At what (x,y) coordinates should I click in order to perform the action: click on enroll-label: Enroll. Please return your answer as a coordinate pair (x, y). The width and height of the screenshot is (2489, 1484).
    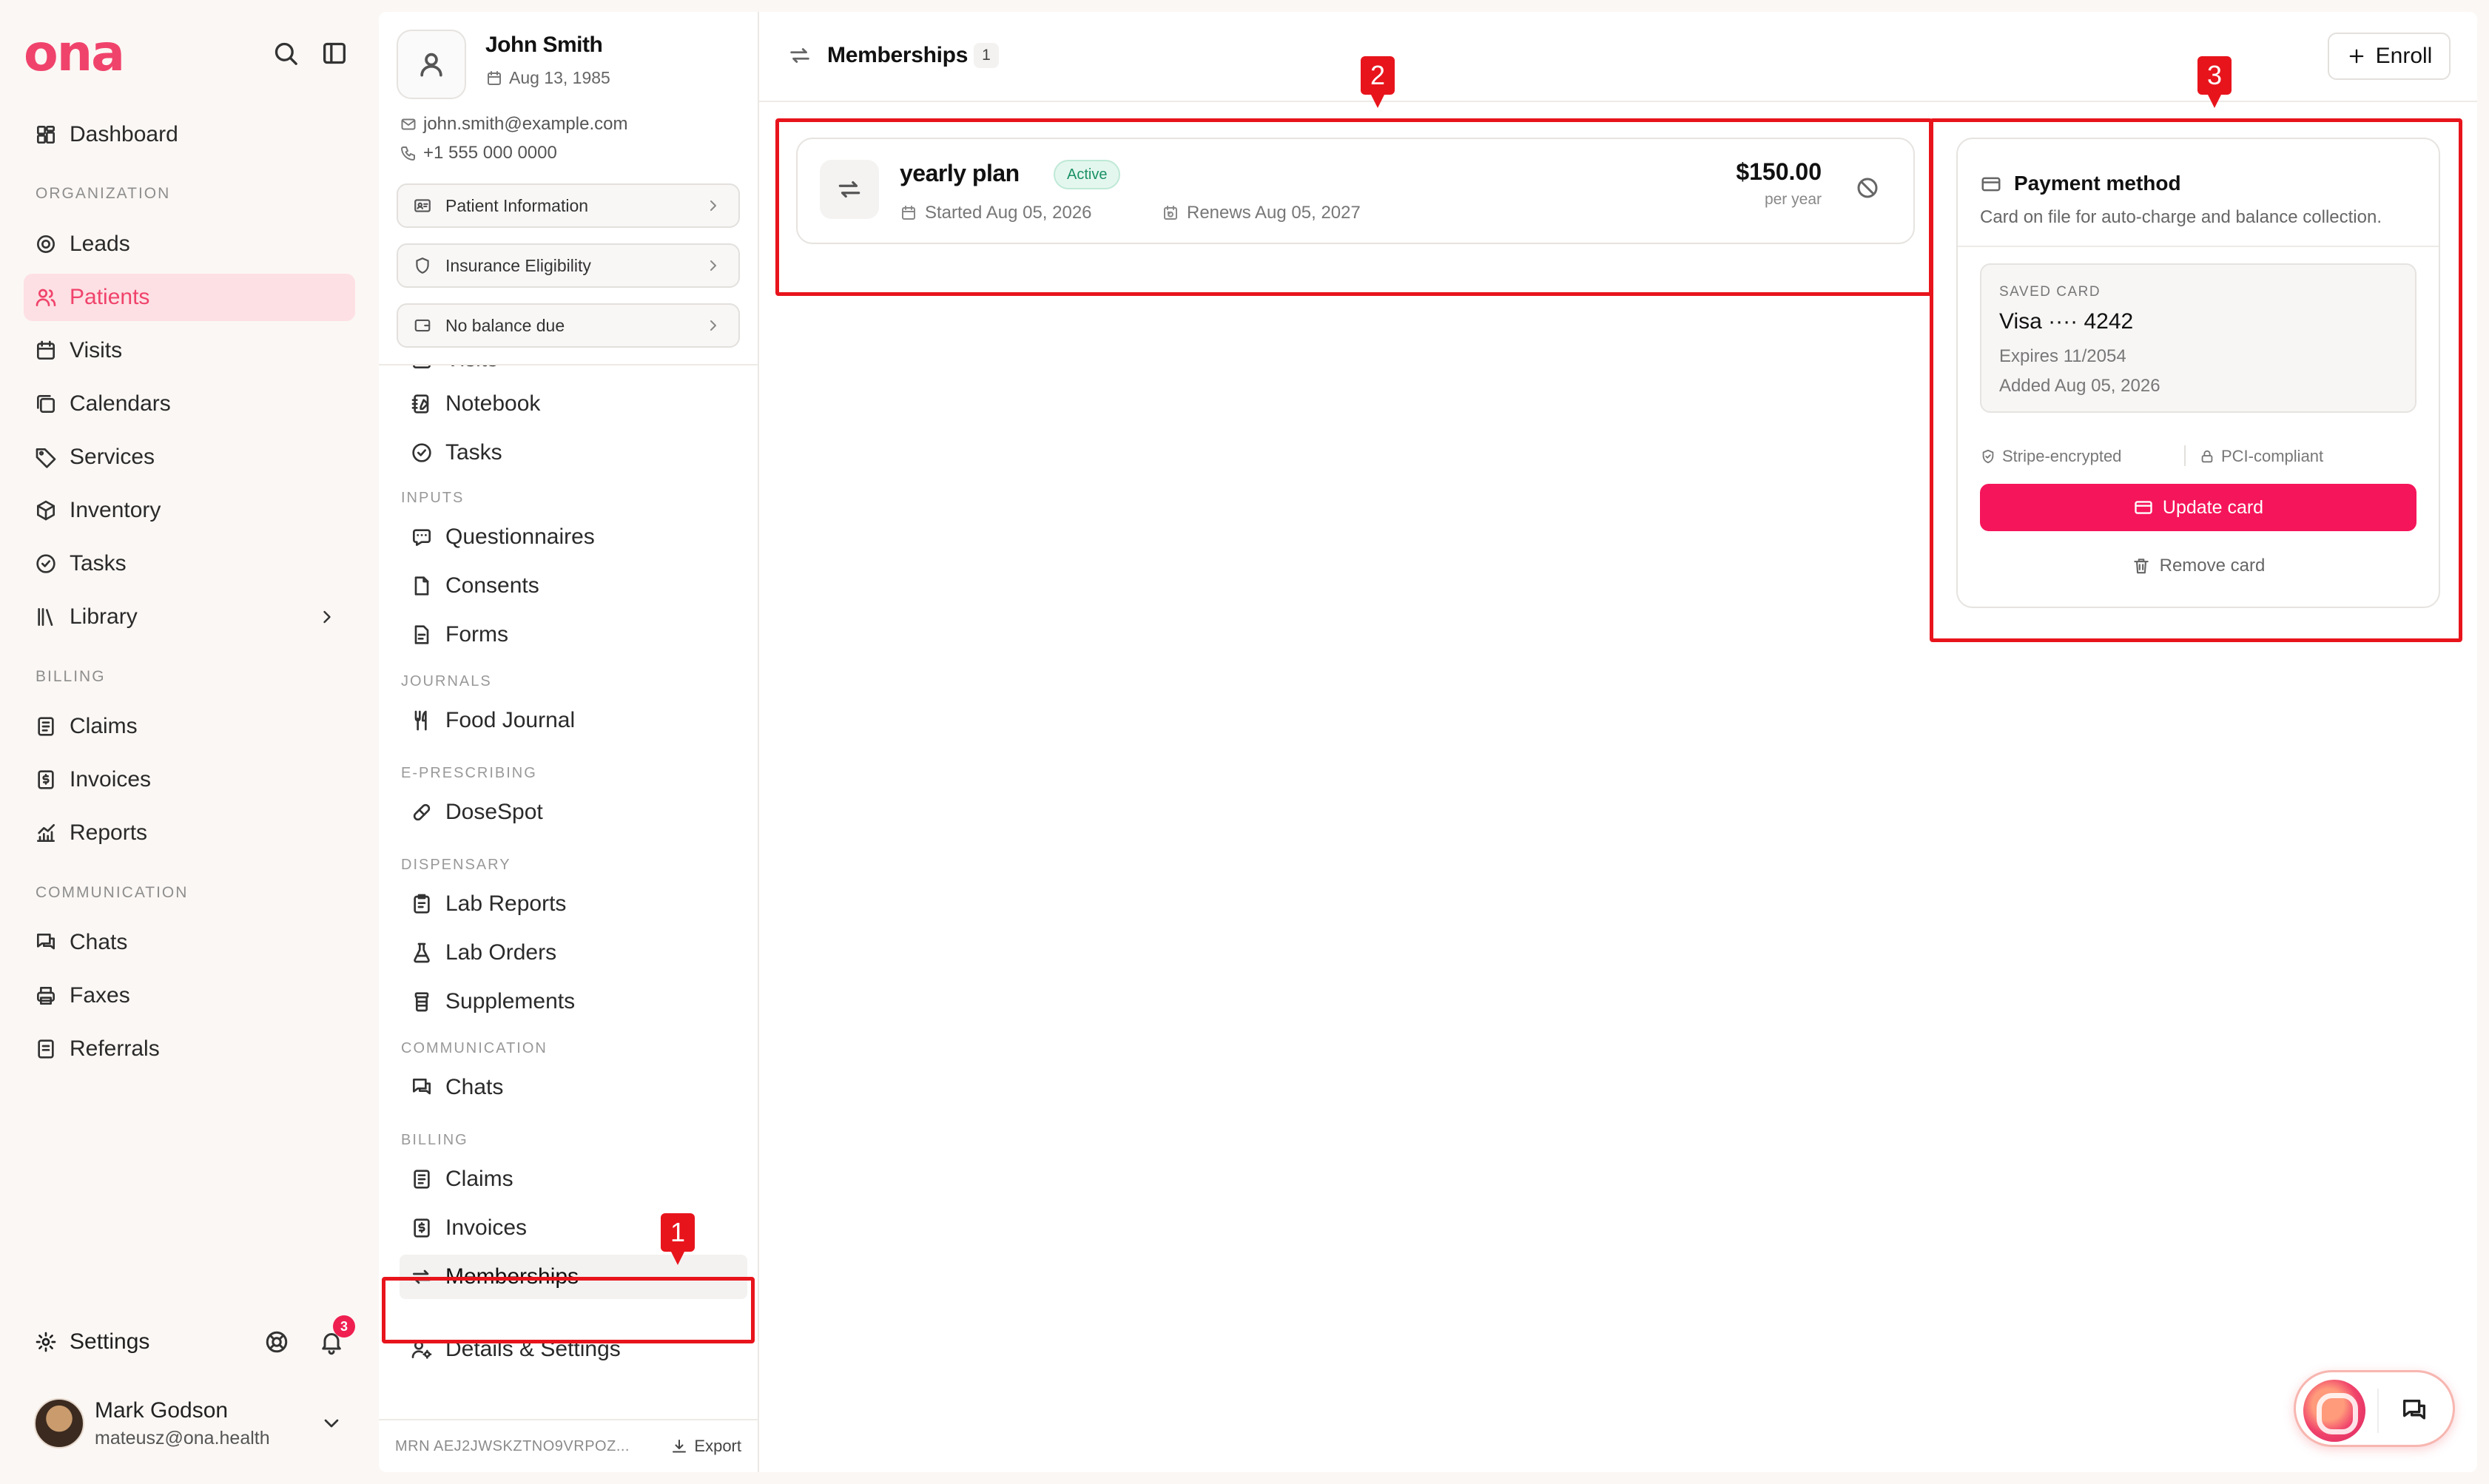
    Looking at the image, I should click on (2404, 56).